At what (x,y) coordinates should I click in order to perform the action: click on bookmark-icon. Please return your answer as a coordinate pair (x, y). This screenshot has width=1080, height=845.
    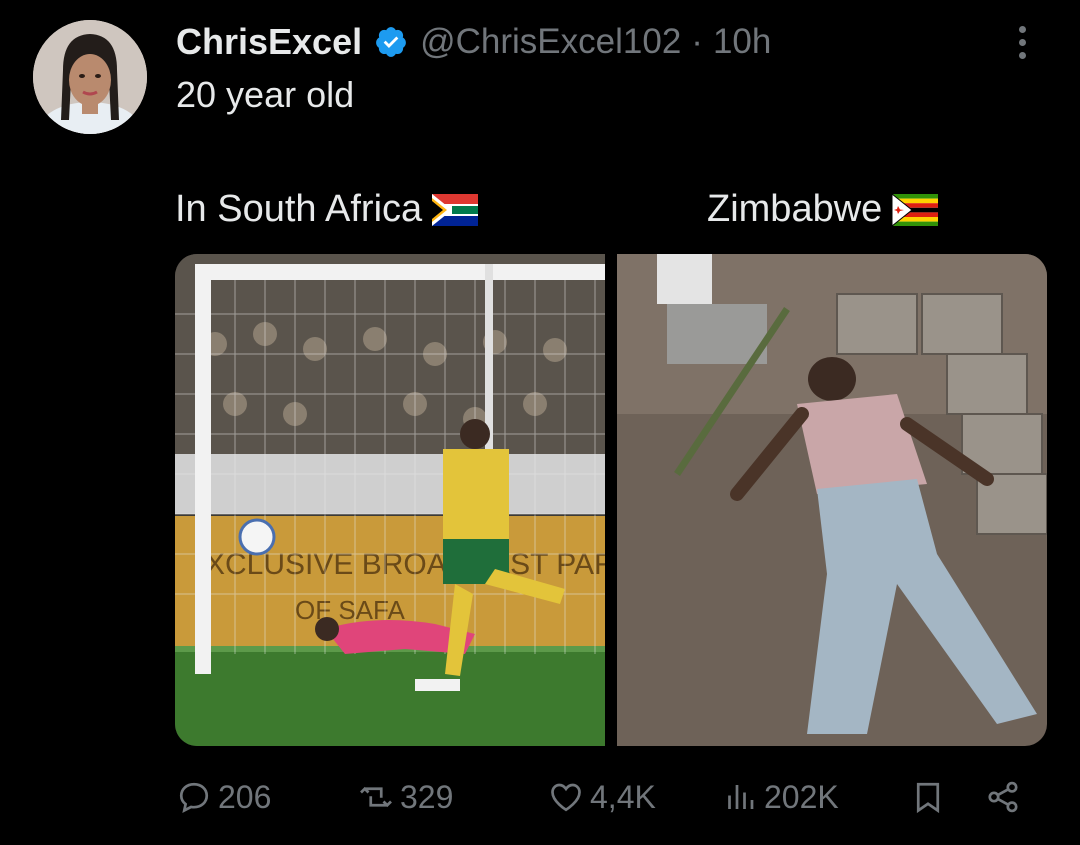
    Looking at the image, I should click on (928, 798).